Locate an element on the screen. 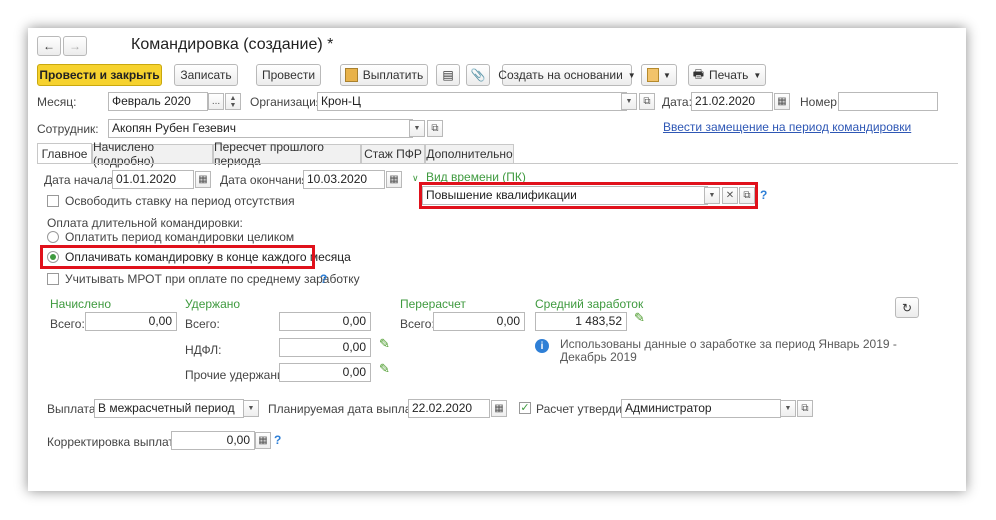 The height and width of the screenshot is (520, 996). tab-recalc-past-period: Пересчет прошлого периода is located at coordinates (287, 154).